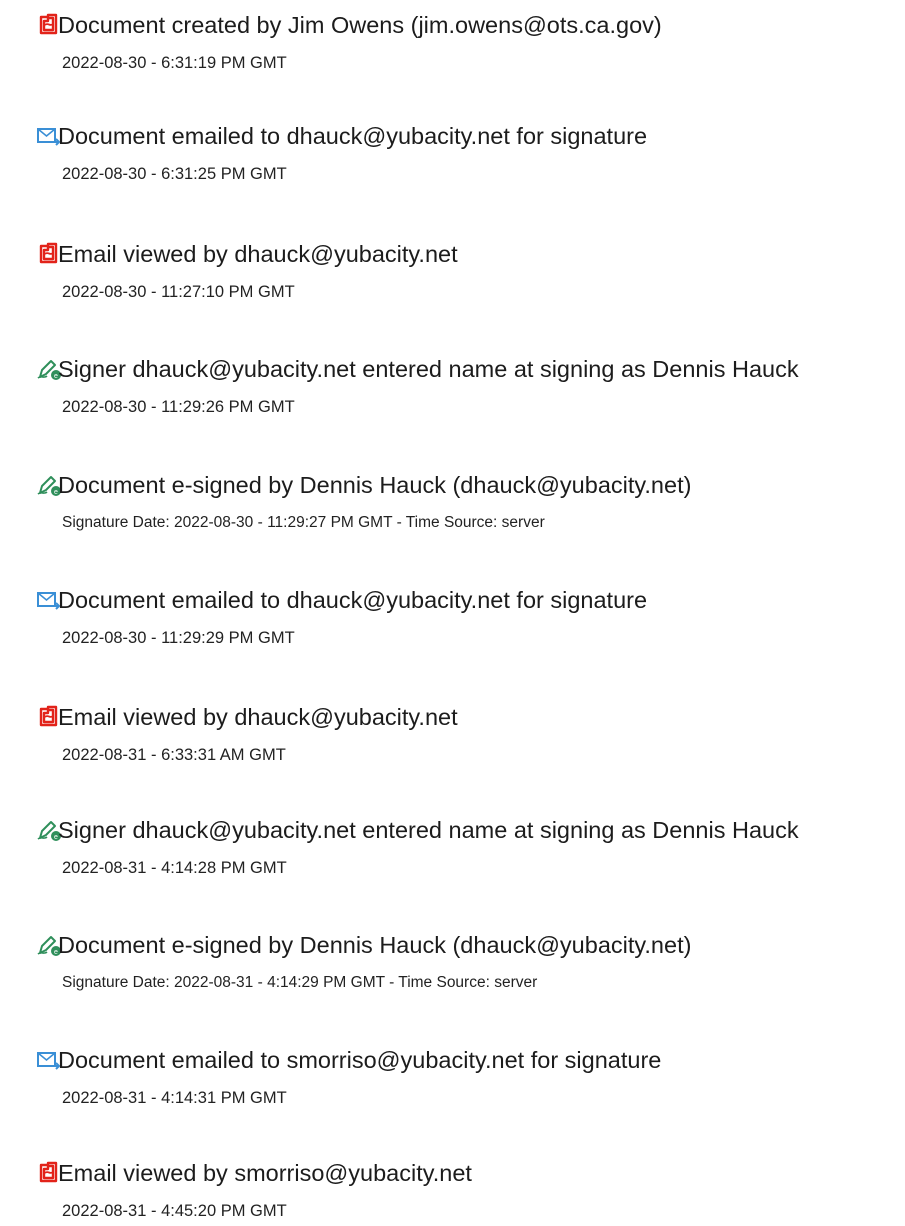 This screenshot has height=1226, width=905. What do you see at coordinates (174, 1211) in the screenshot?
I see `event-timestamp: 2022-08-31 - 4:45:20 PM GMT` at bounding box center [174, 1211].